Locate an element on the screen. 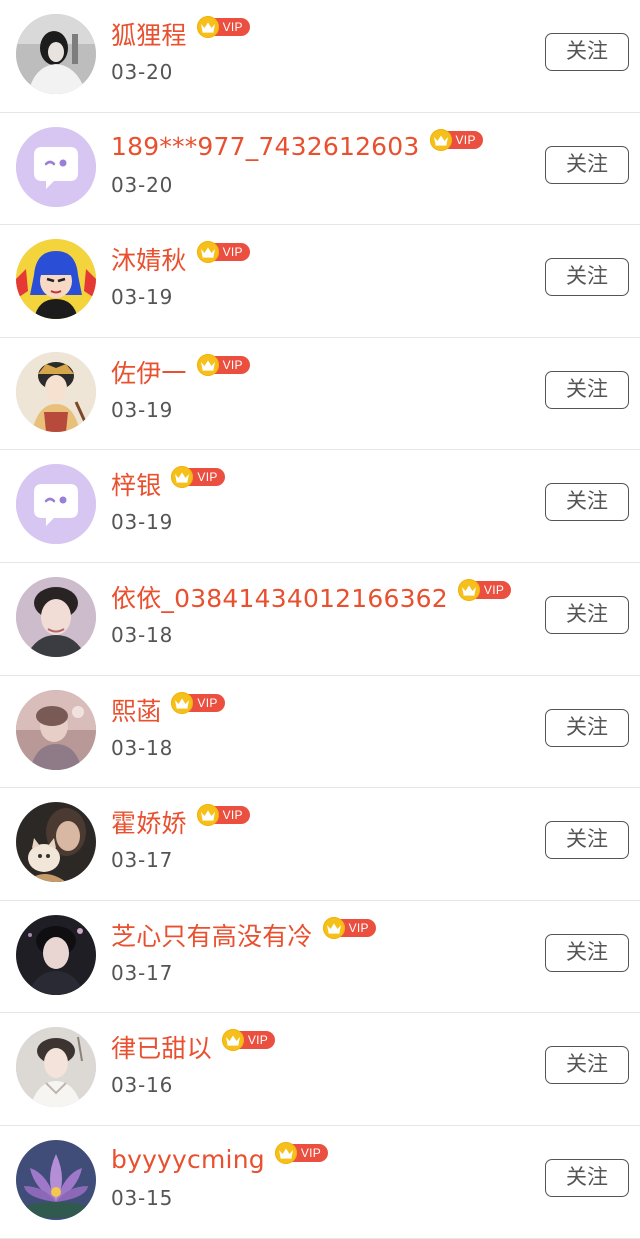  name-line: 佐伊一 VIP is located at coordinates (180, 372).